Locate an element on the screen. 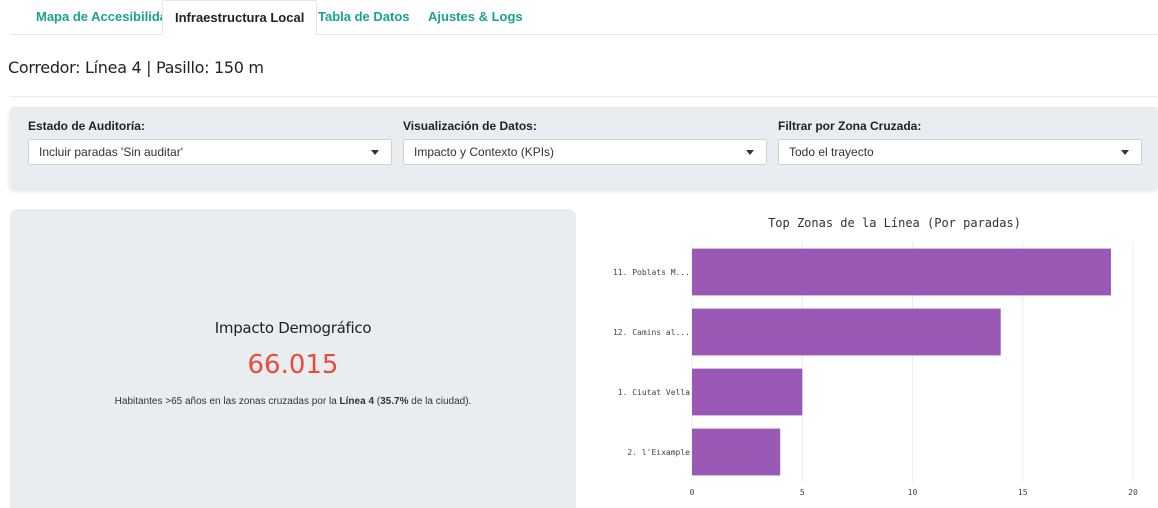  x-tick-label: 5 is located at coordinates (802, 492).